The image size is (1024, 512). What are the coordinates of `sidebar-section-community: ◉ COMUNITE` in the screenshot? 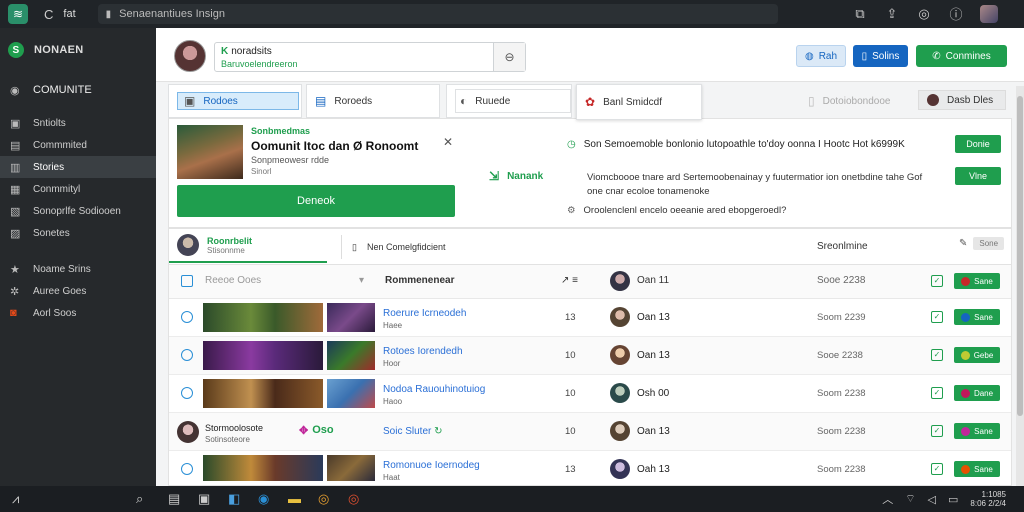 It's located at (78, 90).